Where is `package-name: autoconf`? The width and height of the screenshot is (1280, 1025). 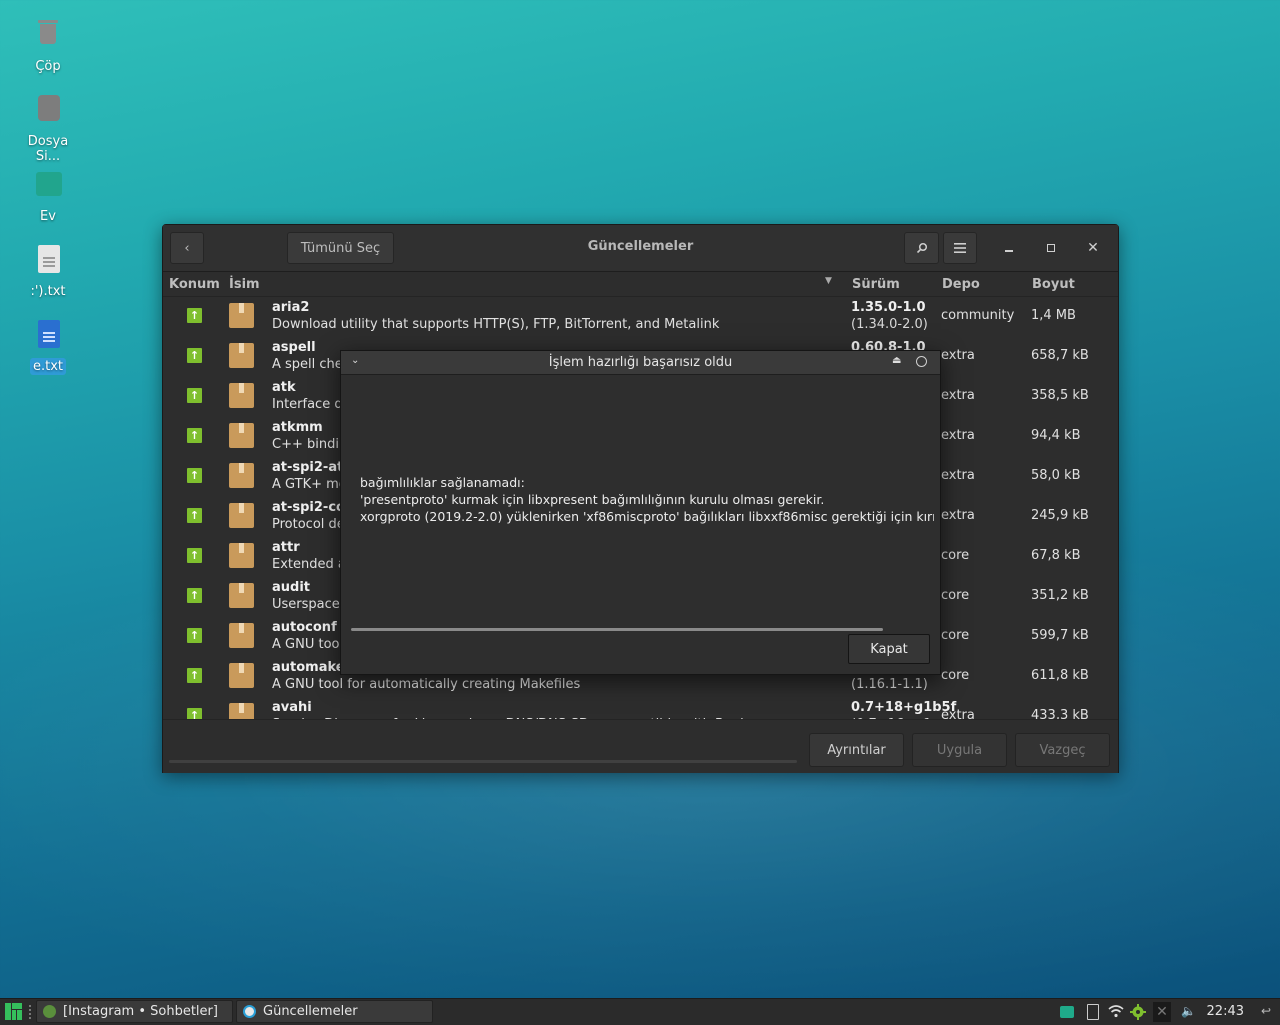
package-name: autoconf is located at coordinates (304, 627).